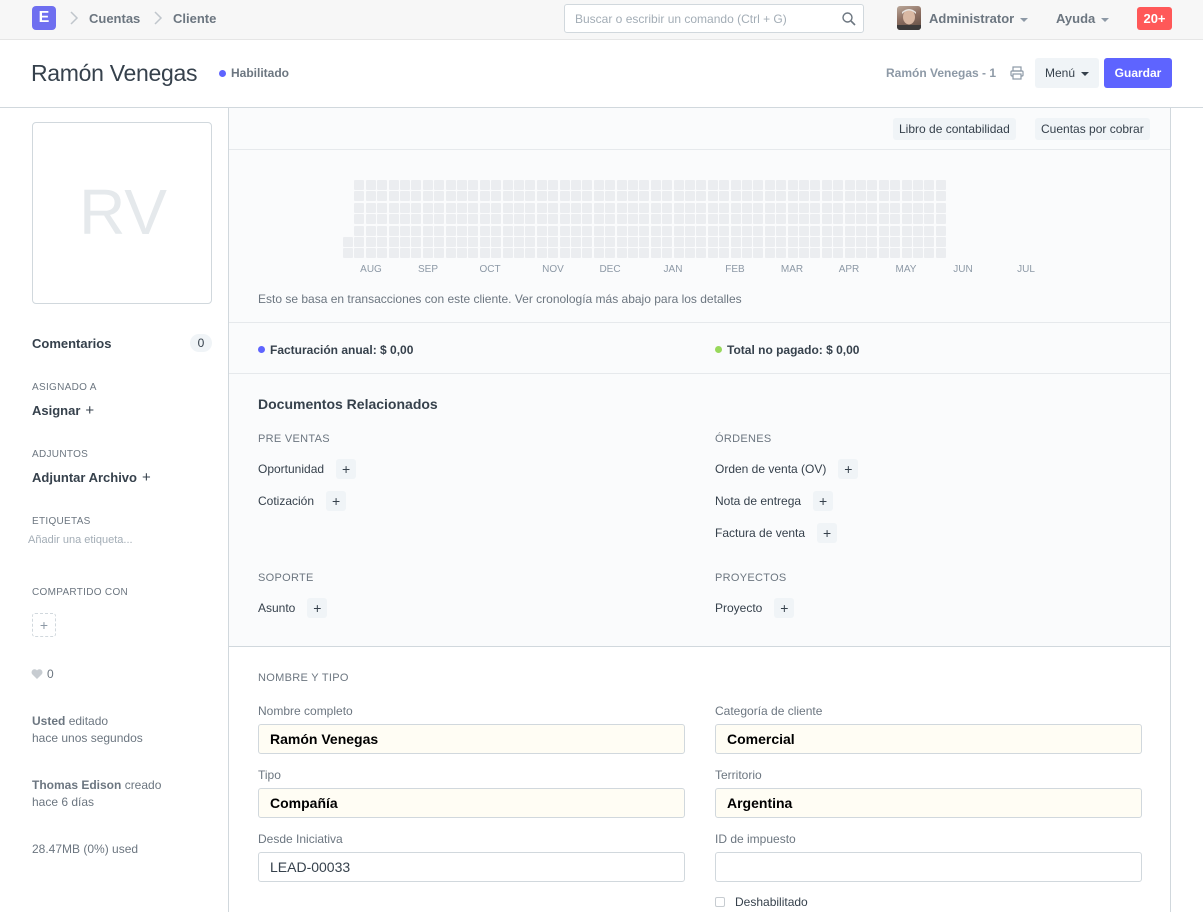  What do you see at coordinates (928, 867) in the screenshot?
I see `tax-id-field` at bounding box center [928, 867].